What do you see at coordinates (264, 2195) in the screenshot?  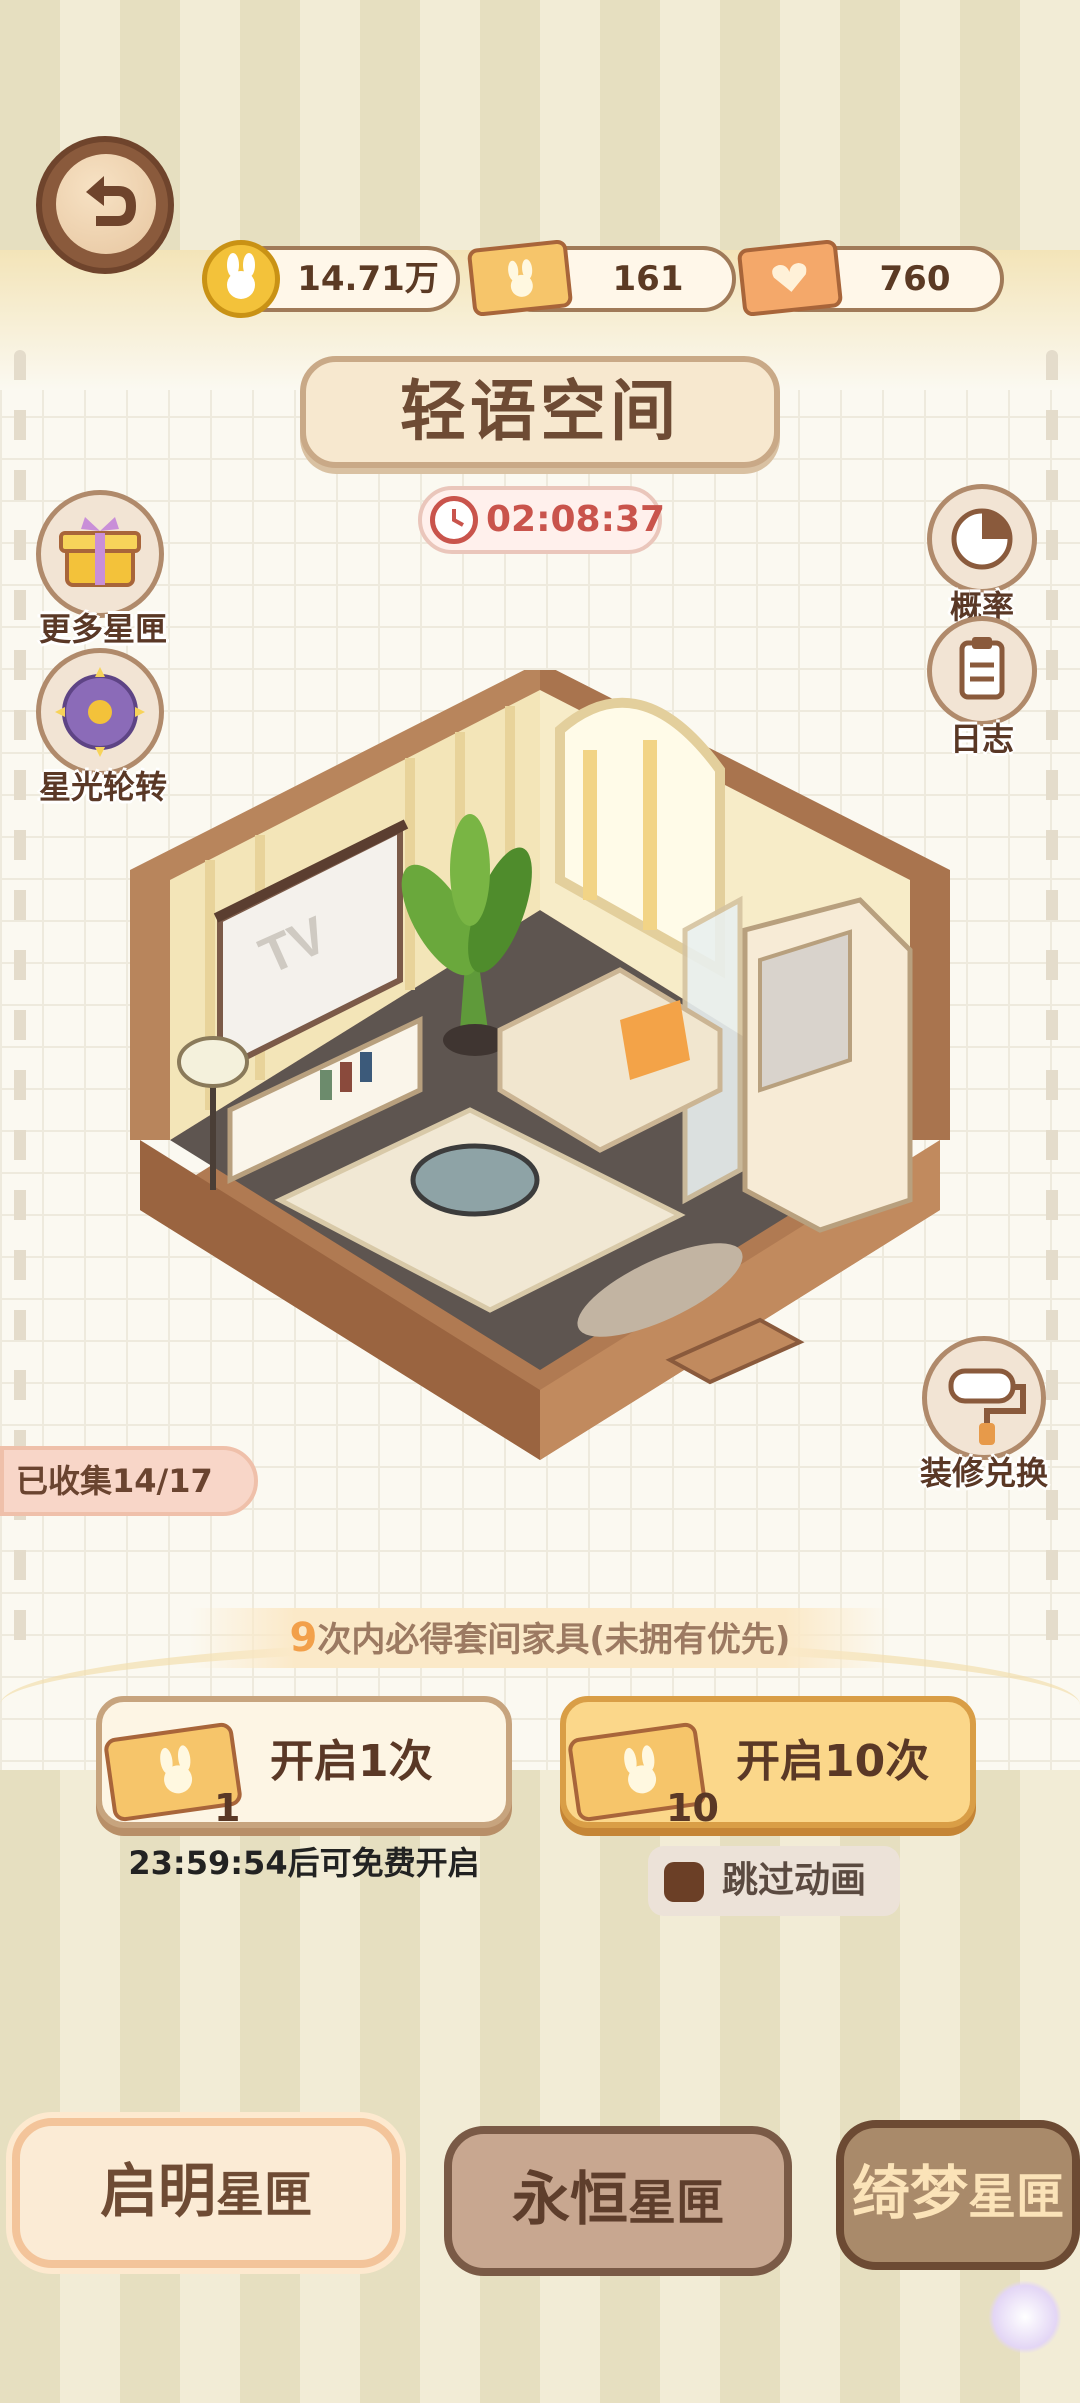 I see `tab-qiming-sub: 星匣` at bounding box center [264, 2195].